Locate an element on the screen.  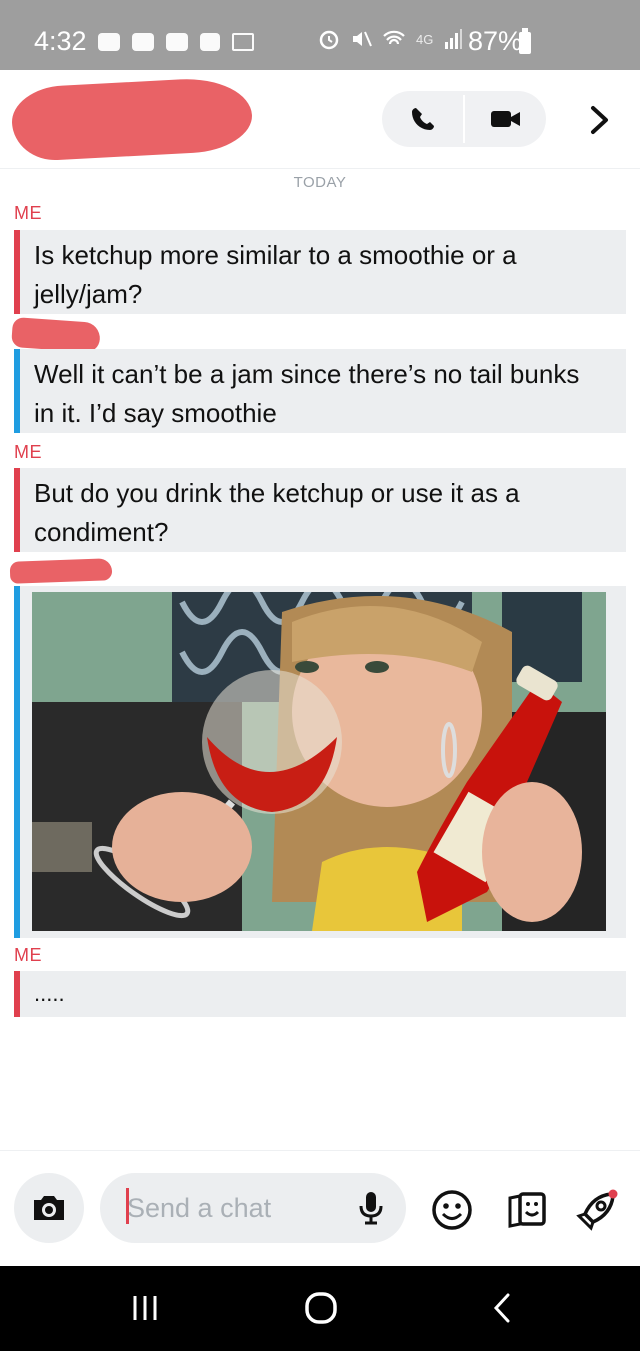
mute-icon is located at coordinates (362, 39).